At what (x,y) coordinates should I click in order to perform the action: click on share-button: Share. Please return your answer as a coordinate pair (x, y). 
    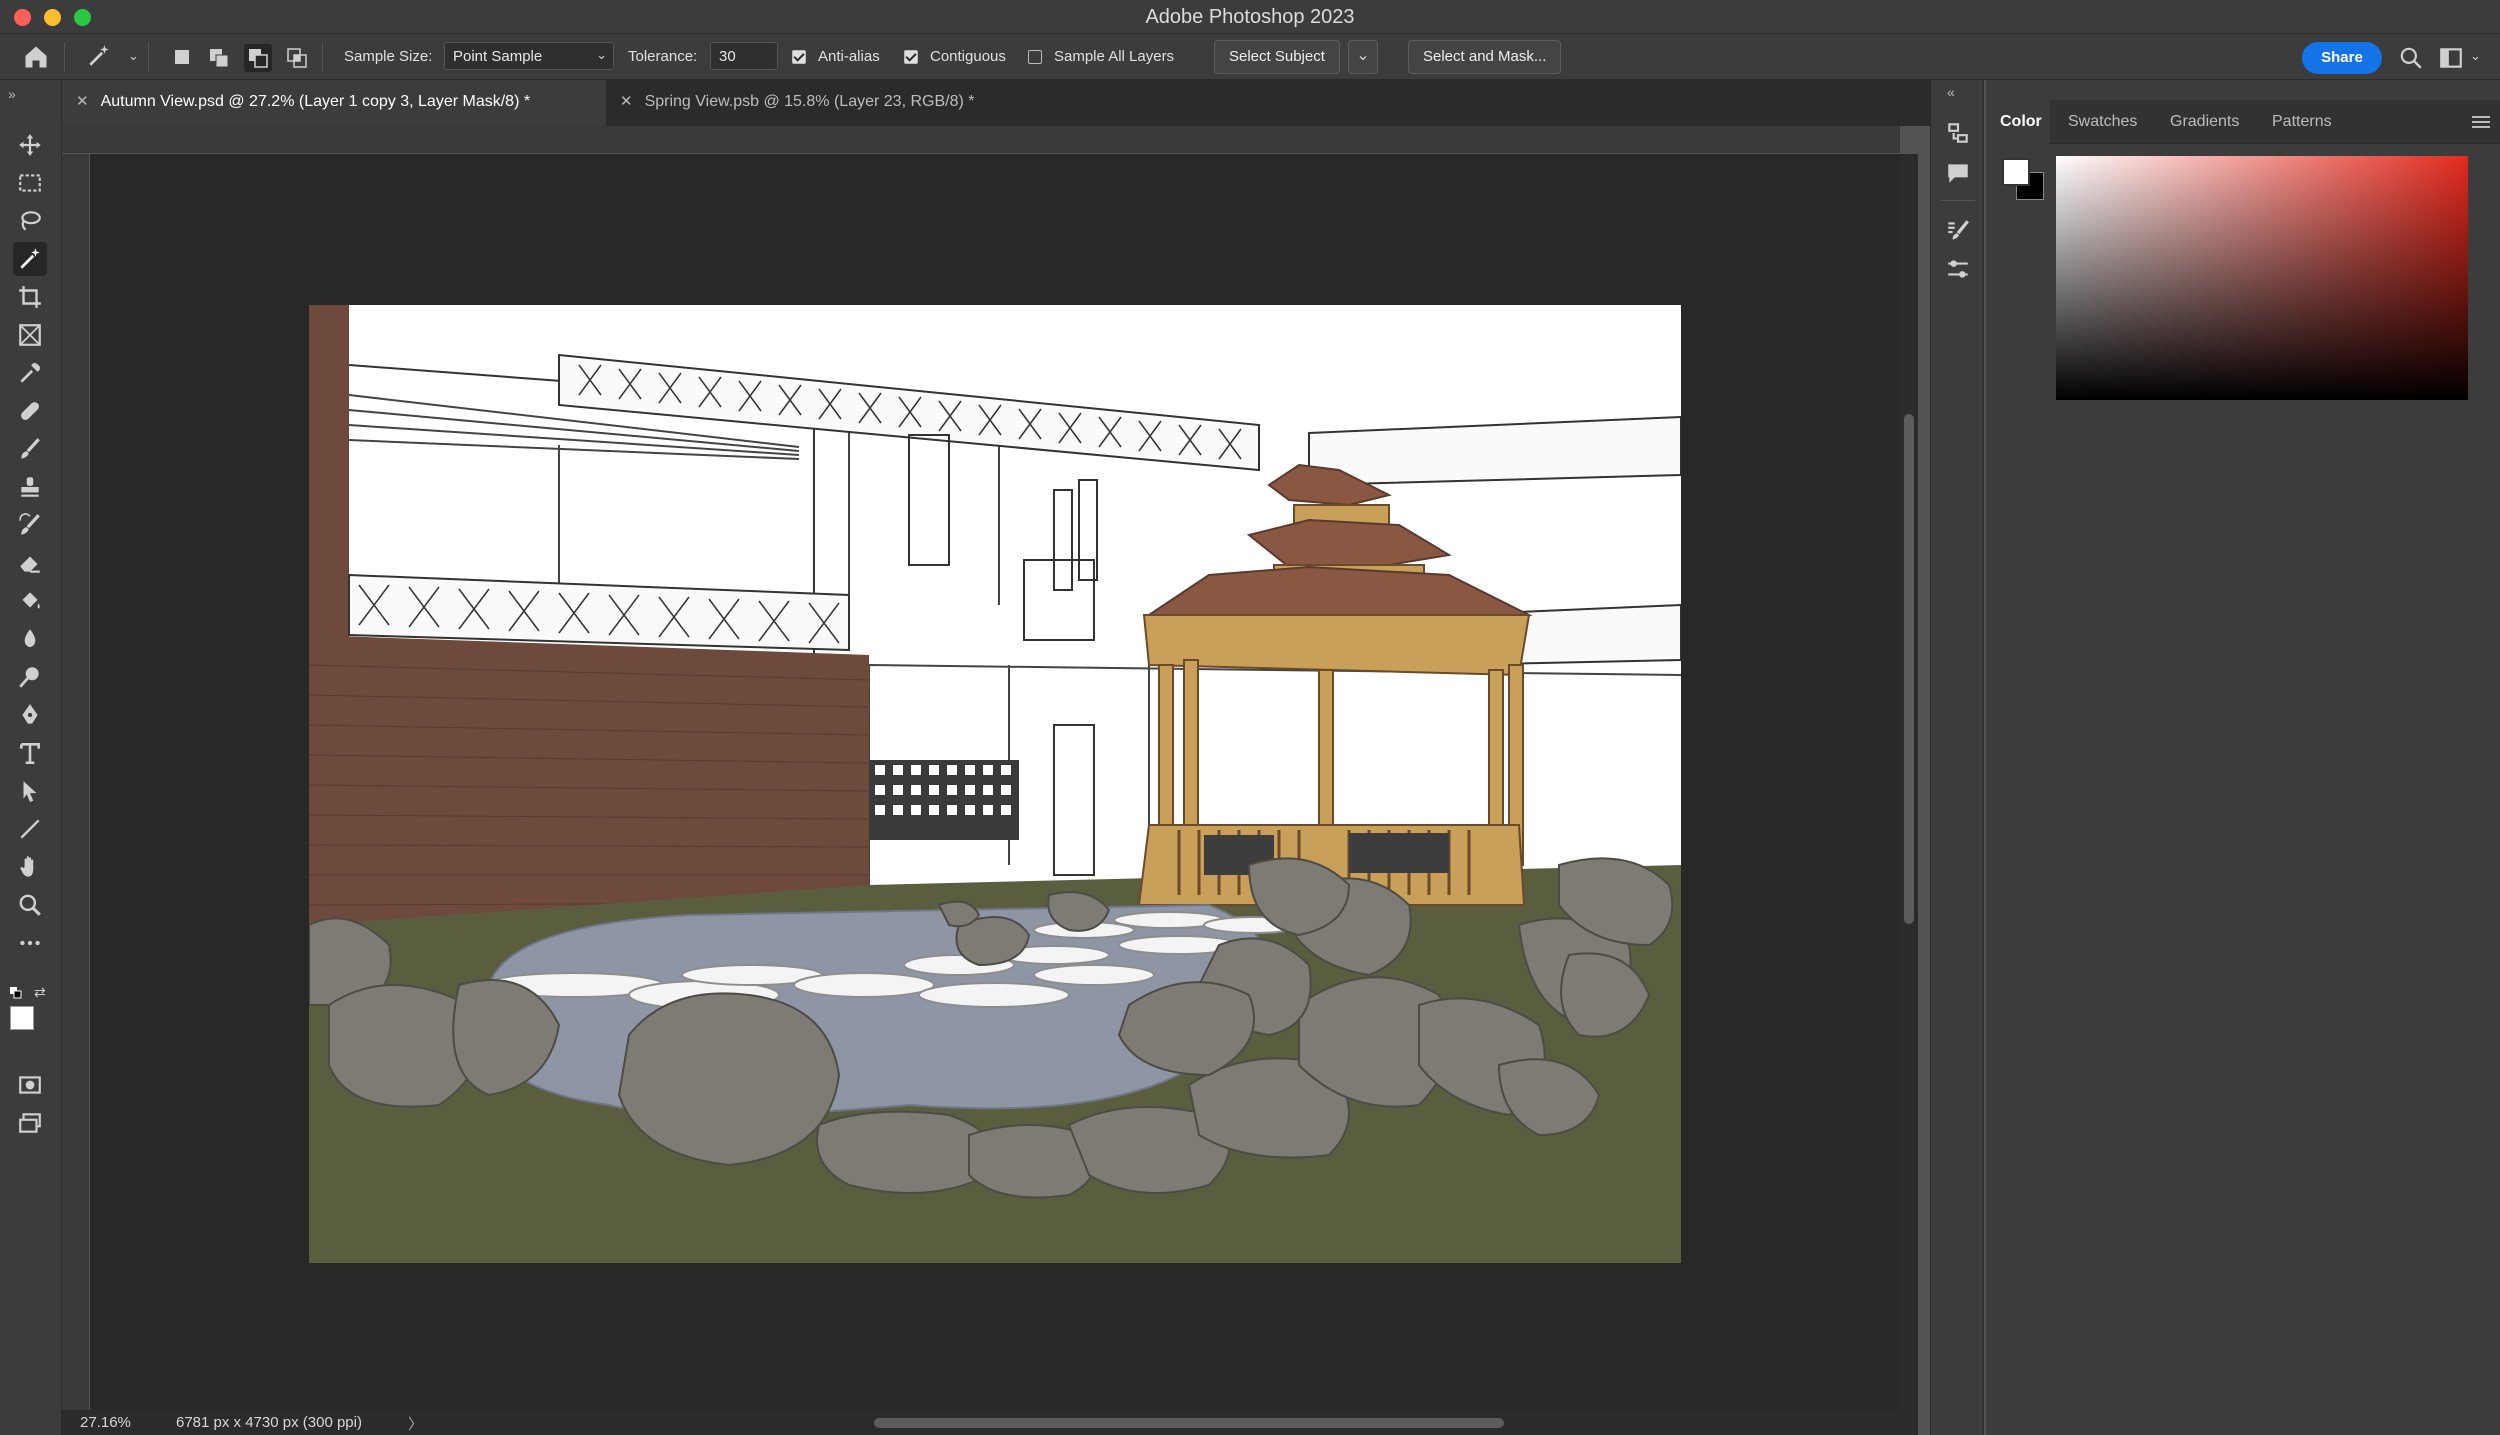
    Looking at the image, I should click on (2342, 58).